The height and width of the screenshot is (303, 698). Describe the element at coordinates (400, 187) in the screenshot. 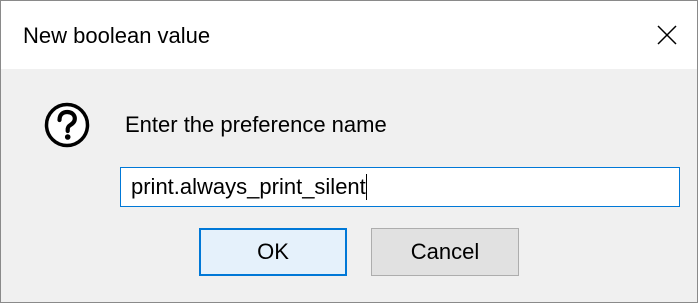

I see `preference-name-input: print.always_print_silent` at that location.